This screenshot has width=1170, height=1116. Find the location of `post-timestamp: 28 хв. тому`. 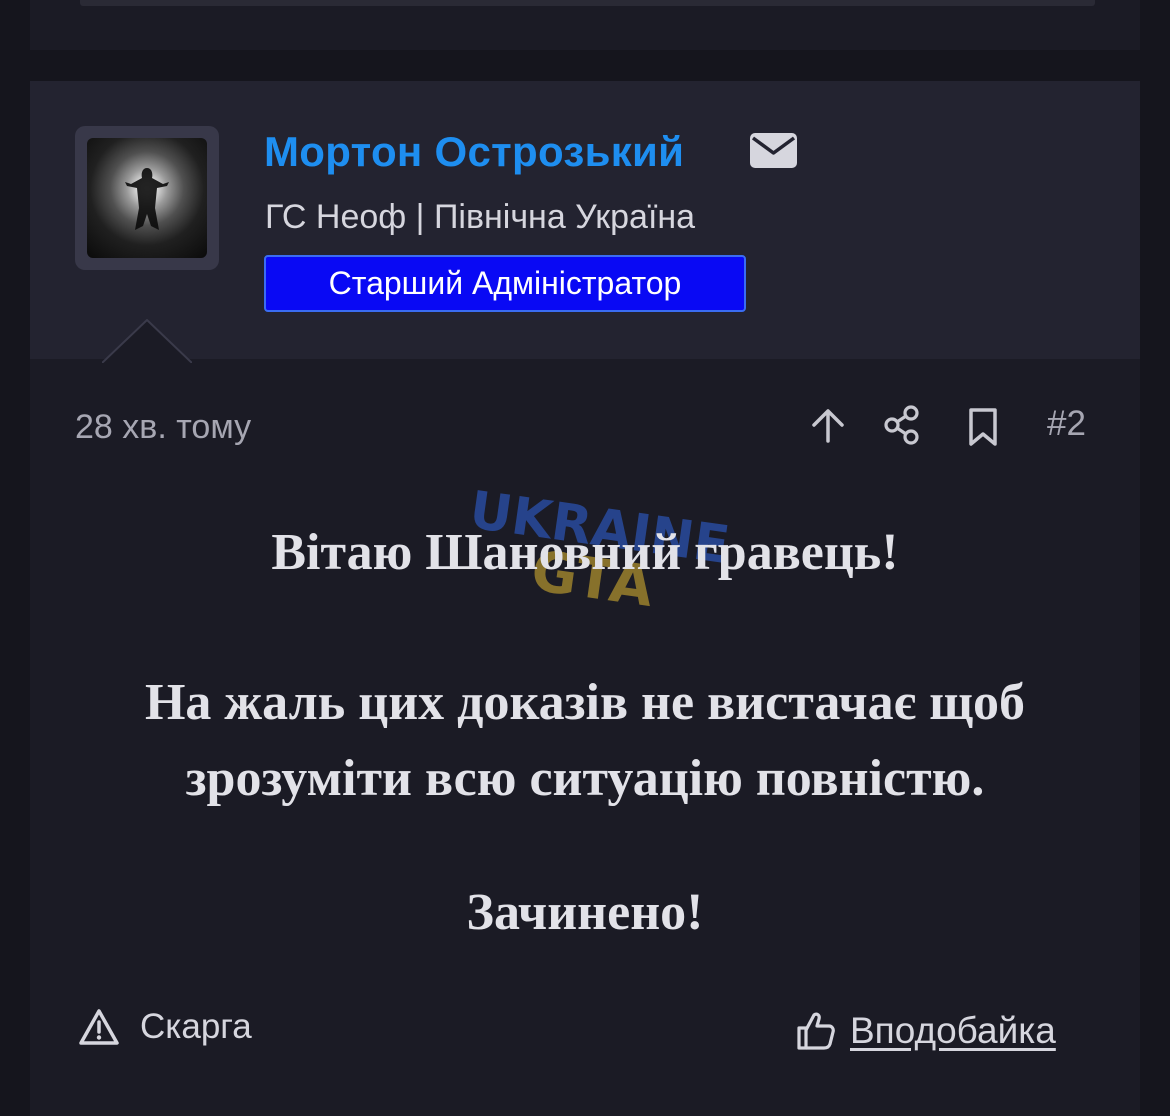

post-timestamp: 28 хв. тому is located at coordinates (163, 427).